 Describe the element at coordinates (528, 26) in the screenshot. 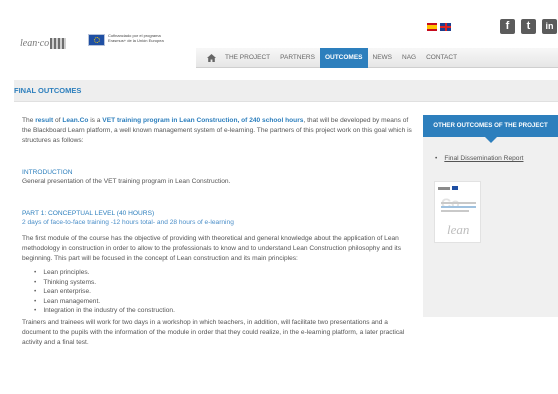

I see `twitter-icon: t` at that location.